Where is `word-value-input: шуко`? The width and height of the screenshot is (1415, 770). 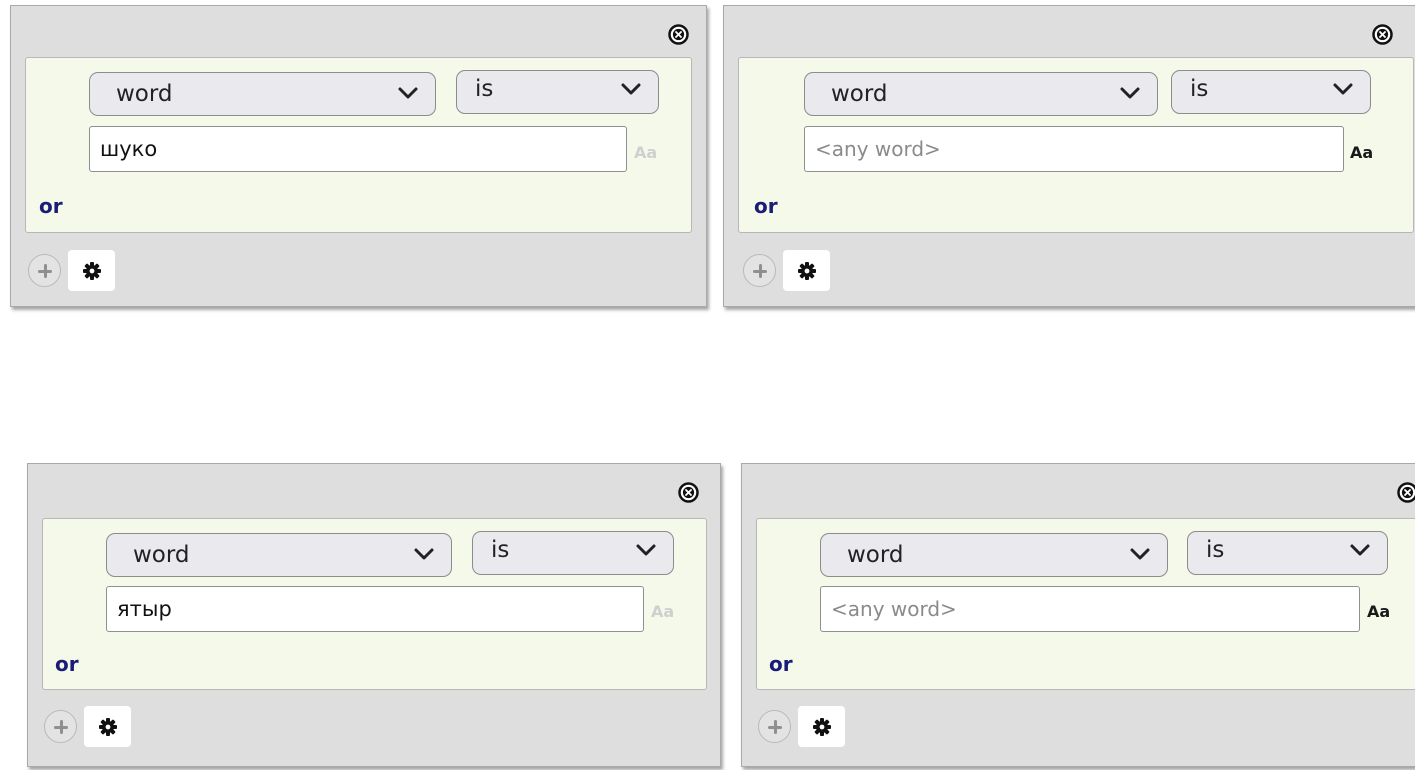
word-value-input: шуко is located at coordinates (358, 149).